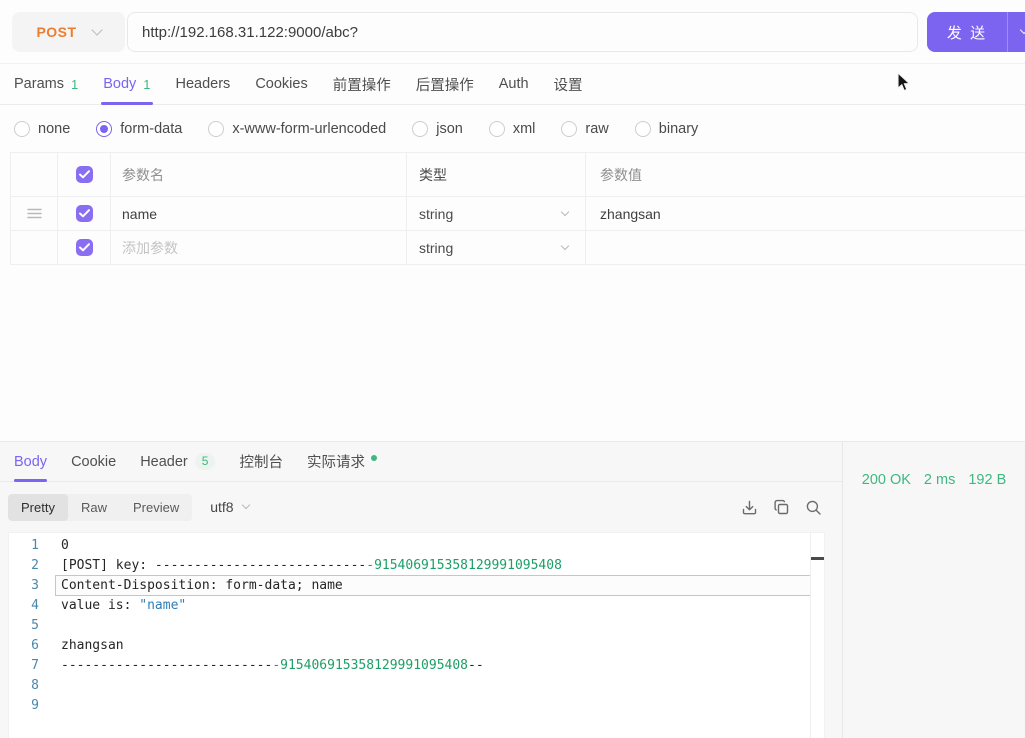  I want to click on body-type-form-data: form-data, so click(139, 129).